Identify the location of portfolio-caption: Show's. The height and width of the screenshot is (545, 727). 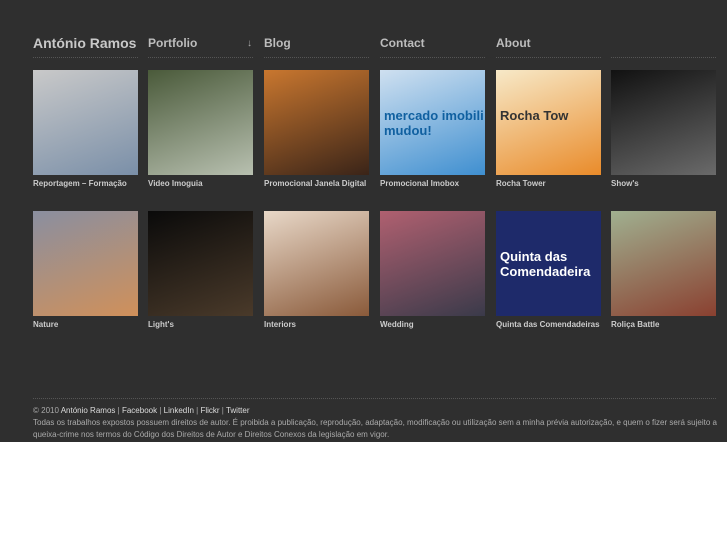
(668, 183).